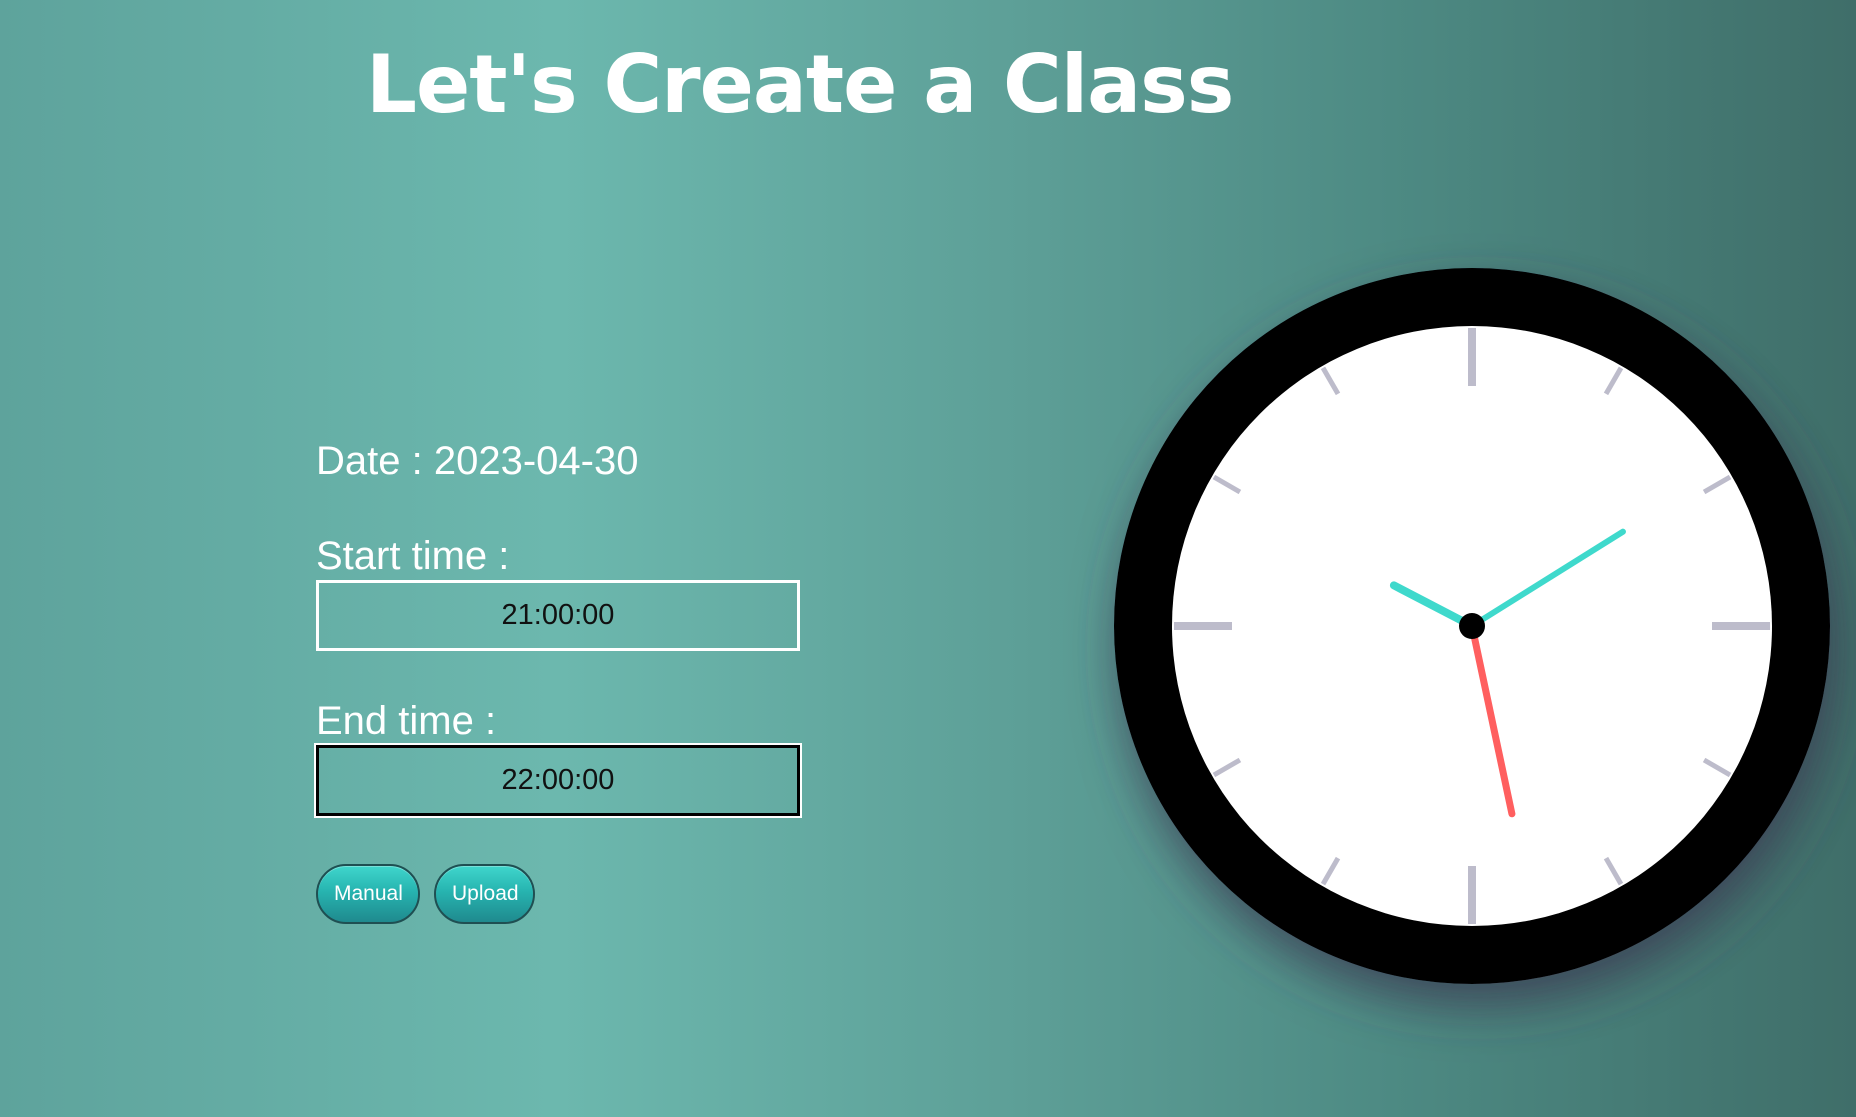 Image resolution: width=1856 pixels, height=1117 pixels. I want to click on action-buttons: Manual Upload, so click(566, 894).